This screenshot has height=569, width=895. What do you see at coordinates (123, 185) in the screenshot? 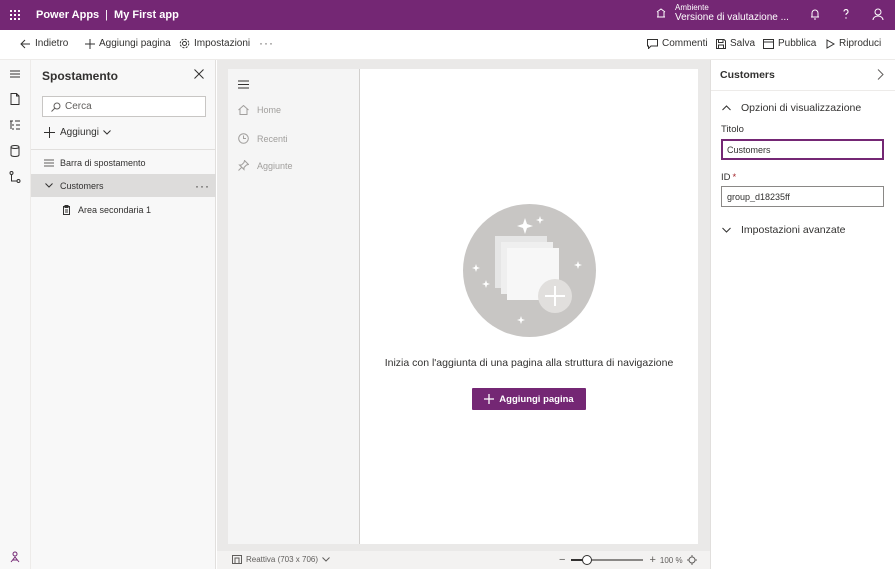
I see `tree-item-customers: Customers ···` at bounding box center [123, 185].